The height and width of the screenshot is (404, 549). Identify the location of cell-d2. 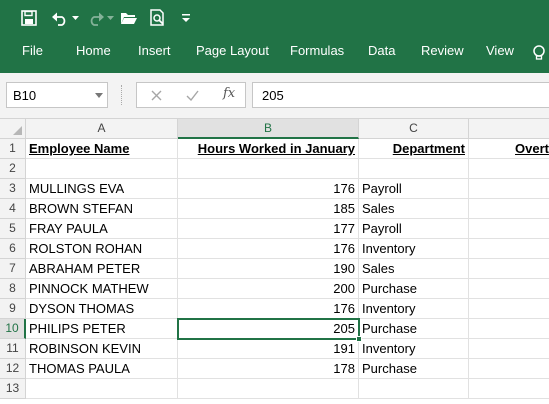
(509, 169).